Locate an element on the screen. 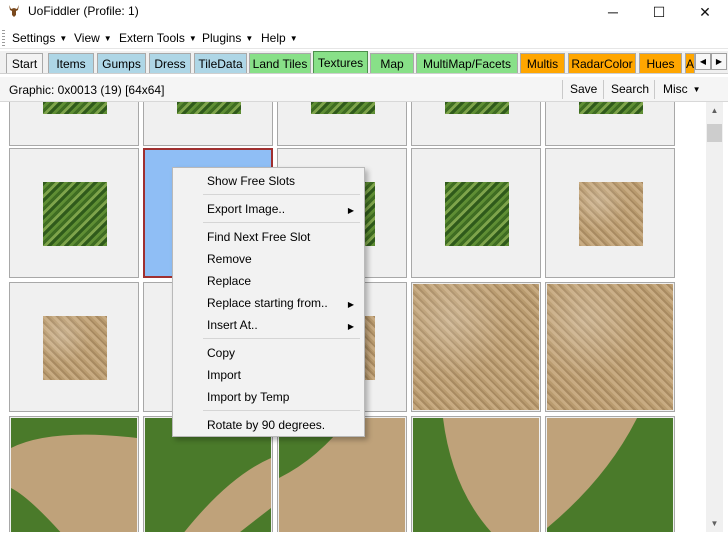 This screenshot has height=536, width=728. tab-gumps: Gumps is located at coordinates (121, 63).